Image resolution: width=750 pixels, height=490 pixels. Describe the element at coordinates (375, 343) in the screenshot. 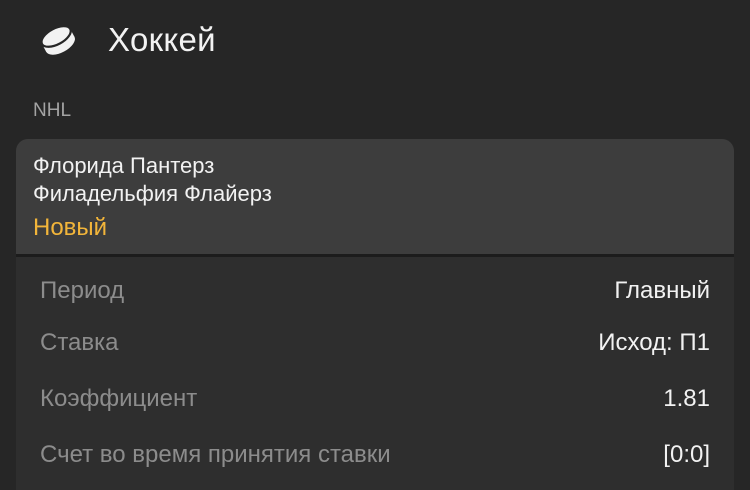

I see `detail-row-bet: Ставка Исход: П1` at that location.